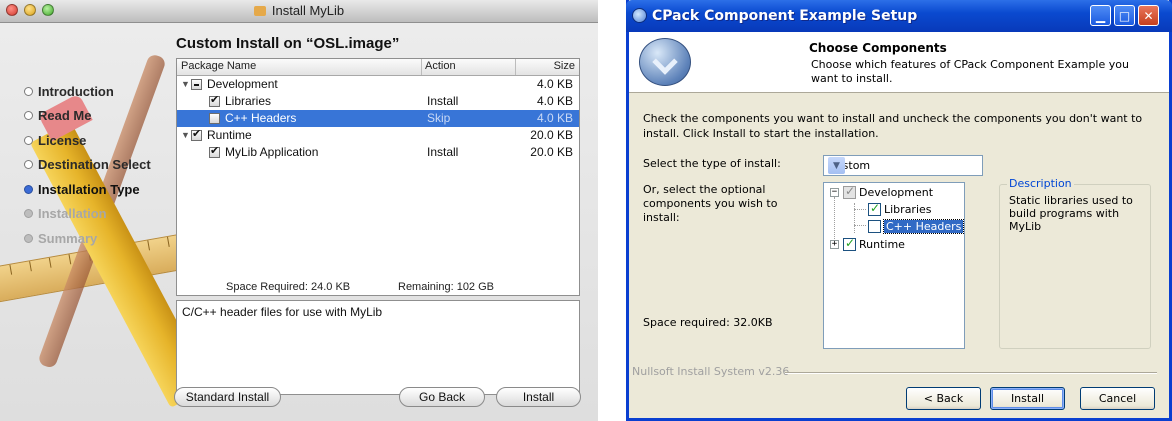 The height and width of the screenshot is (421, 1172). I want to click on step-label: Installation, so click(72, 214).